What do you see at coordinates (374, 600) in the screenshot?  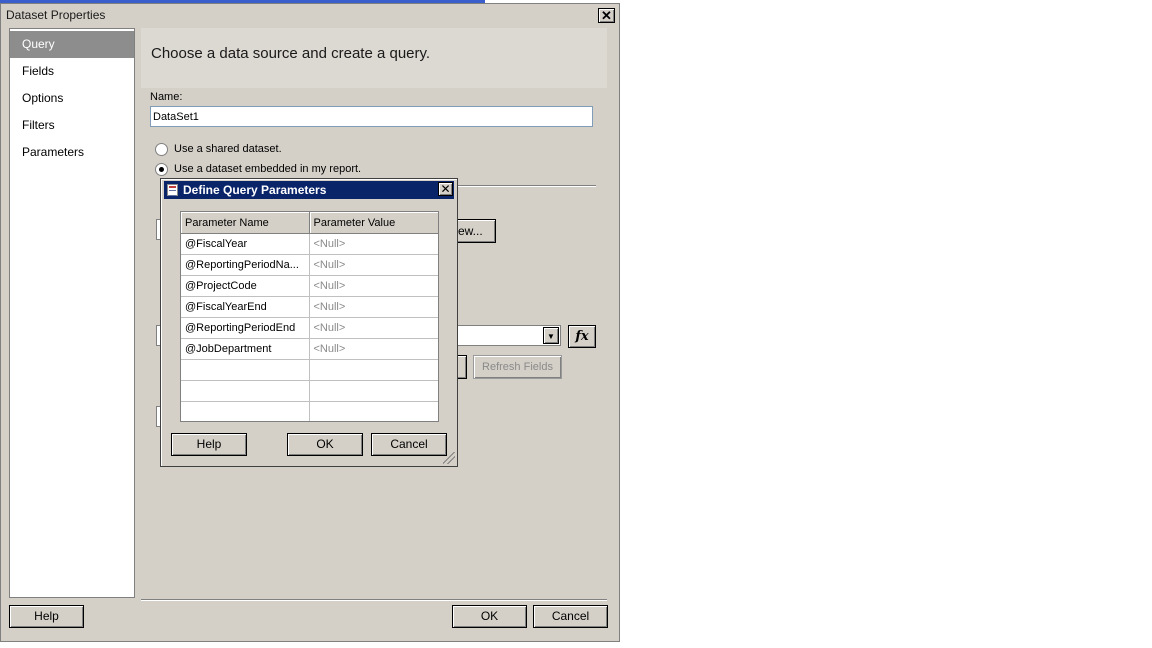 I see `footer-divider` at bounding box center [374, 600].